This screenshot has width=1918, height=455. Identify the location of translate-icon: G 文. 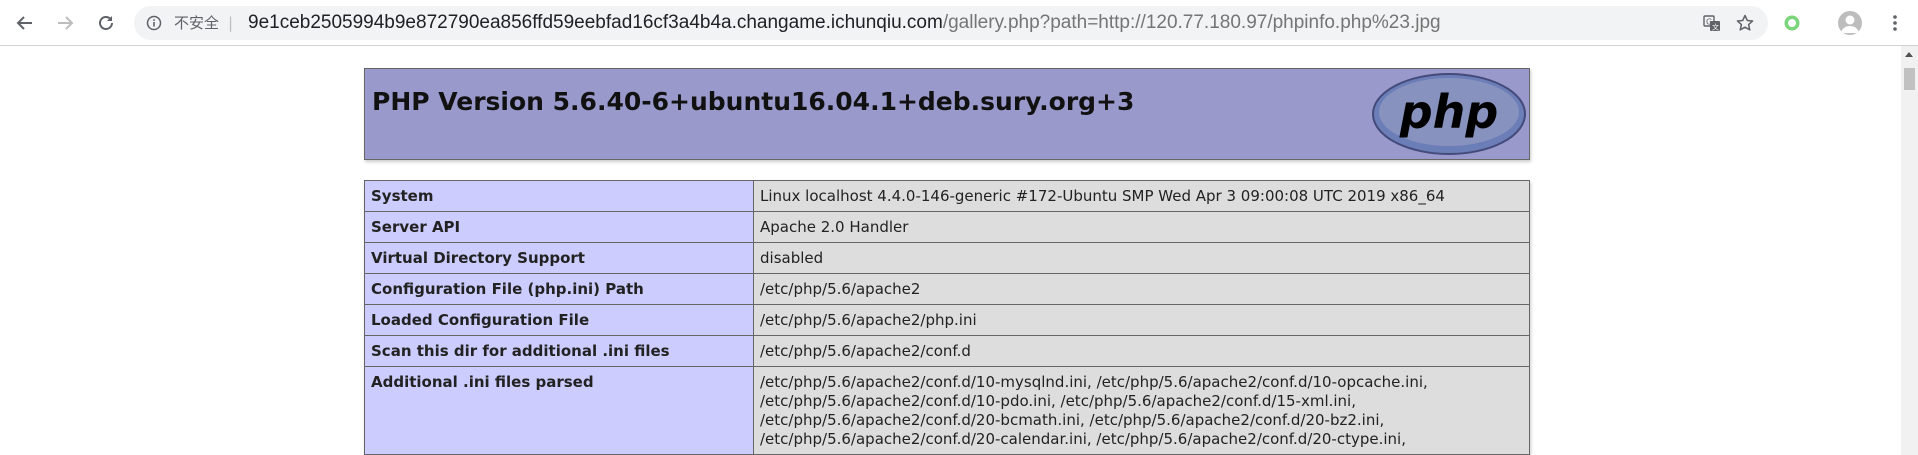
(1712, 23).